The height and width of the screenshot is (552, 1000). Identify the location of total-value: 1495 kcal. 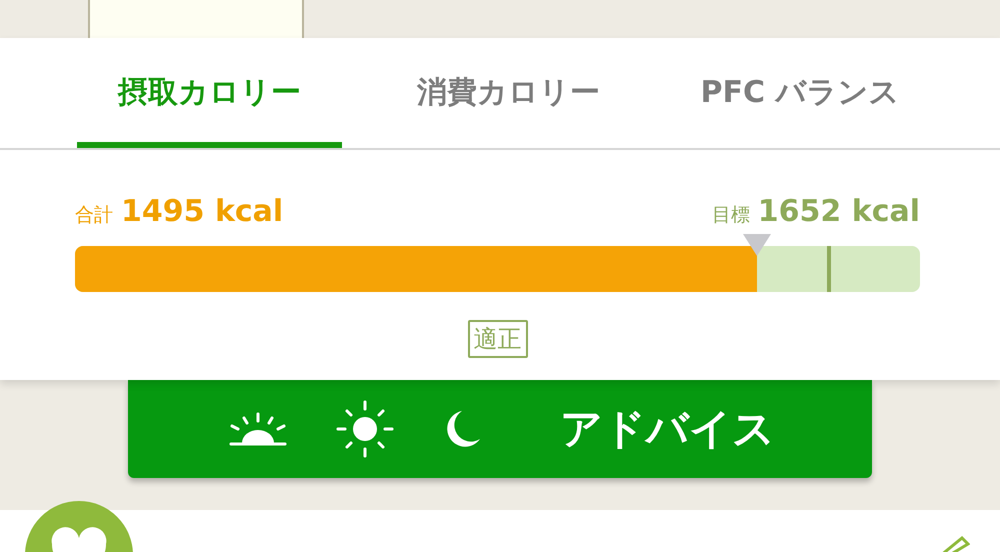
(202, 211).